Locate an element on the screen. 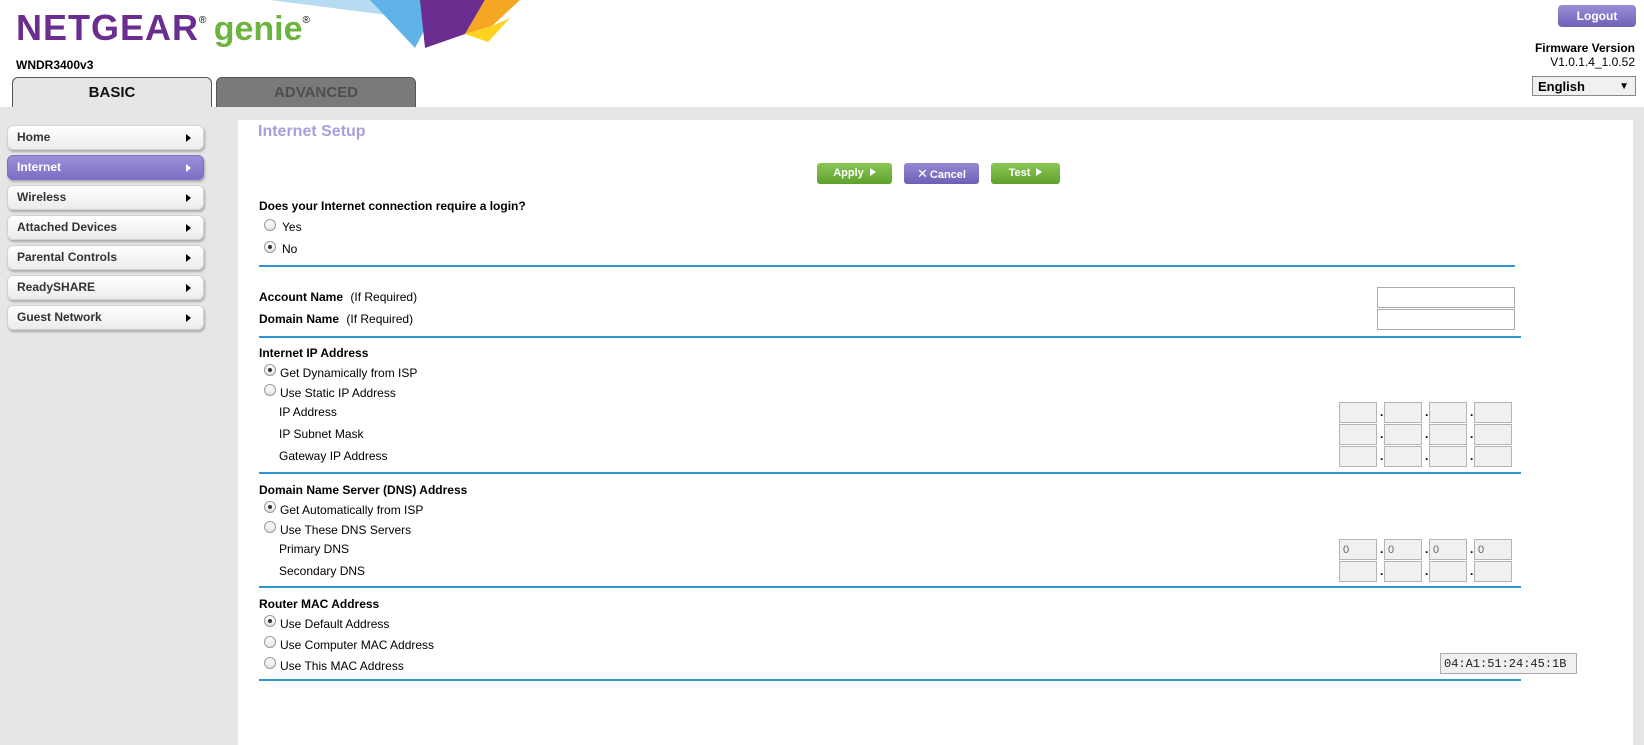 The height and width of the screenshot is (745, 1644). domain-name-input is located at coordinates (1446, 319).